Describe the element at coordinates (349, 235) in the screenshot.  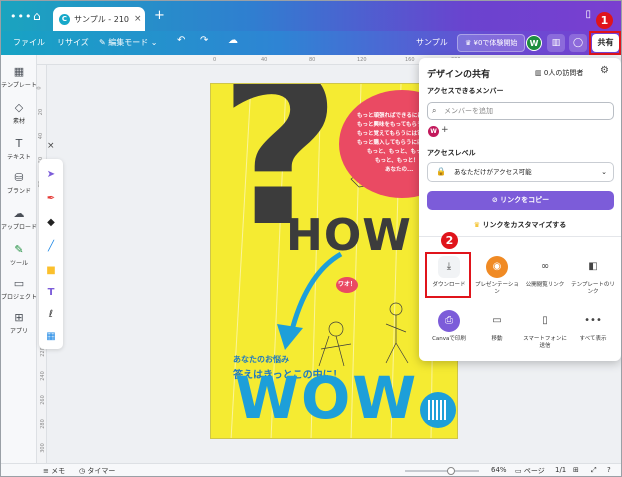
I see `how-heading: HOW` at that location.